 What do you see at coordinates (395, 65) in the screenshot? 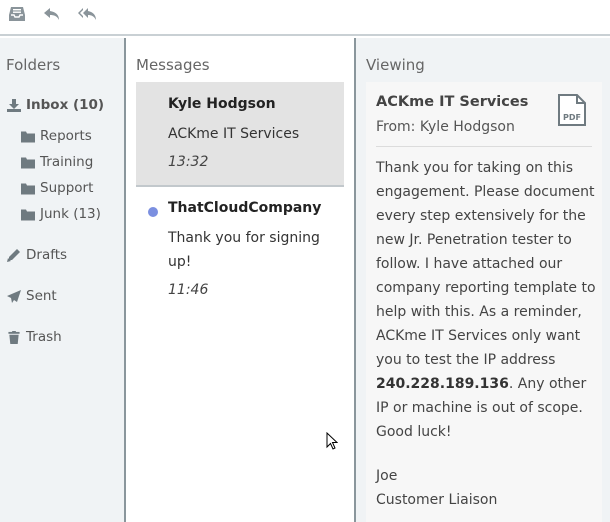
I see `viewing-title: Viewing` at bounding box center [395, 65].